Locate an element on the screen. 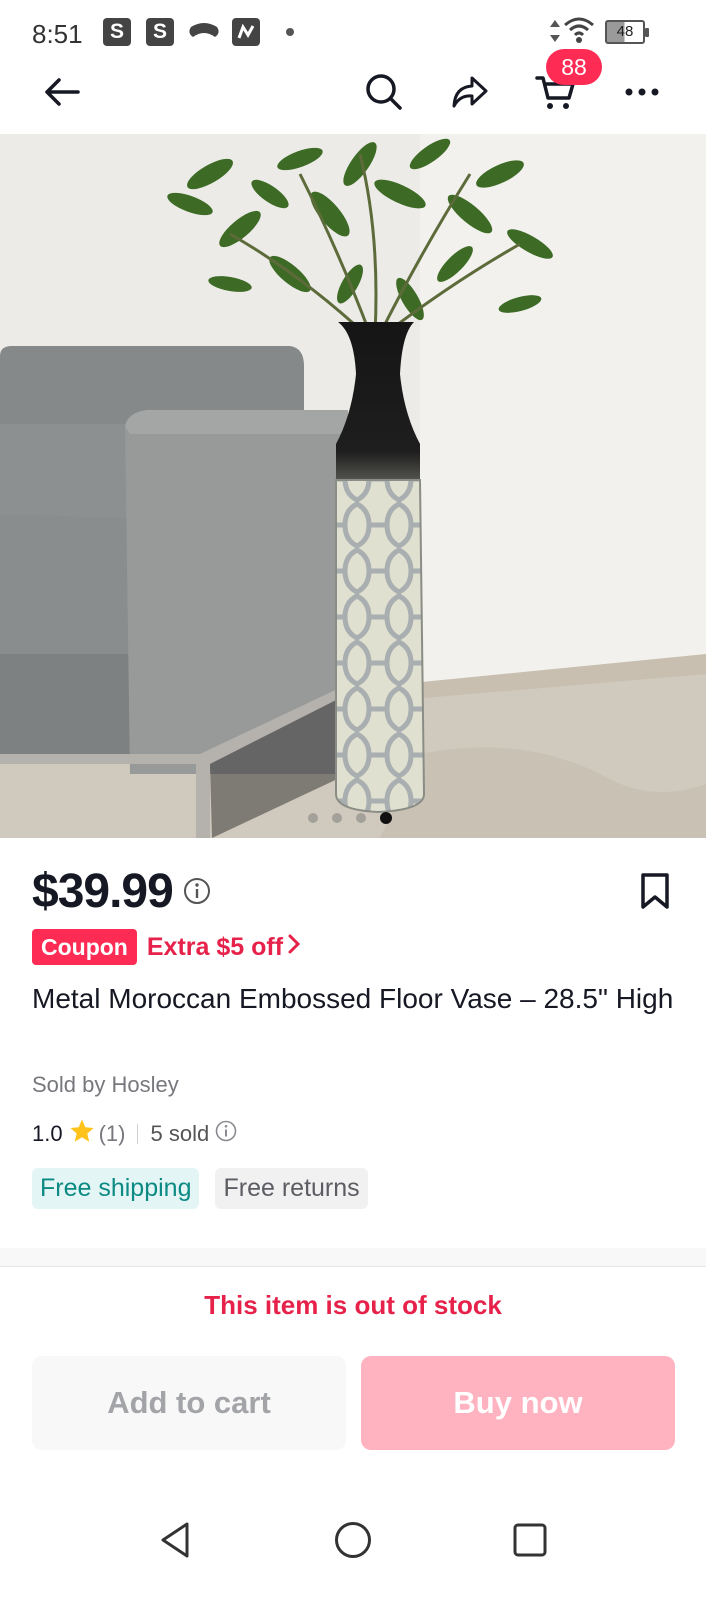  recents-square-icon is located at coordinates (530, 1540).